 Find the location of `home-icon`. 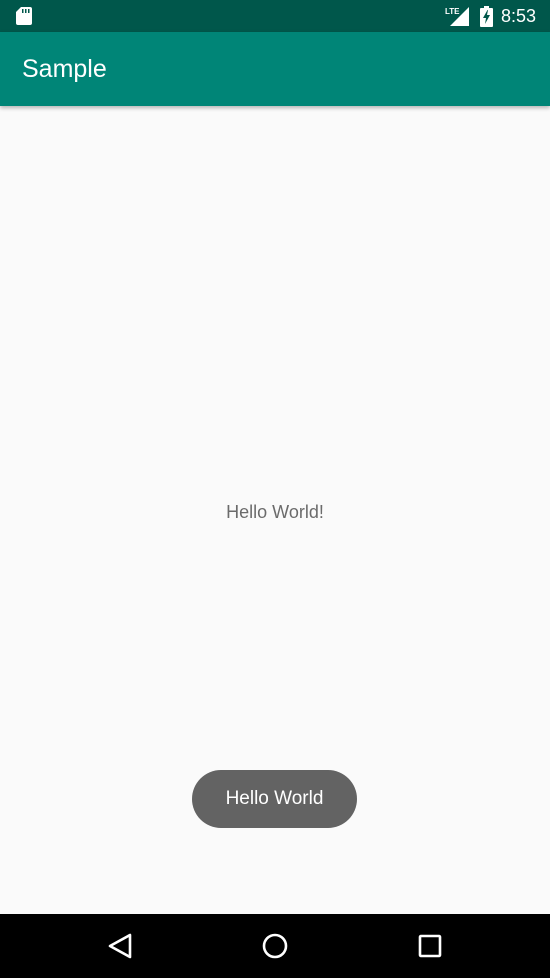

home-icon is located at coordinates (275, 946).